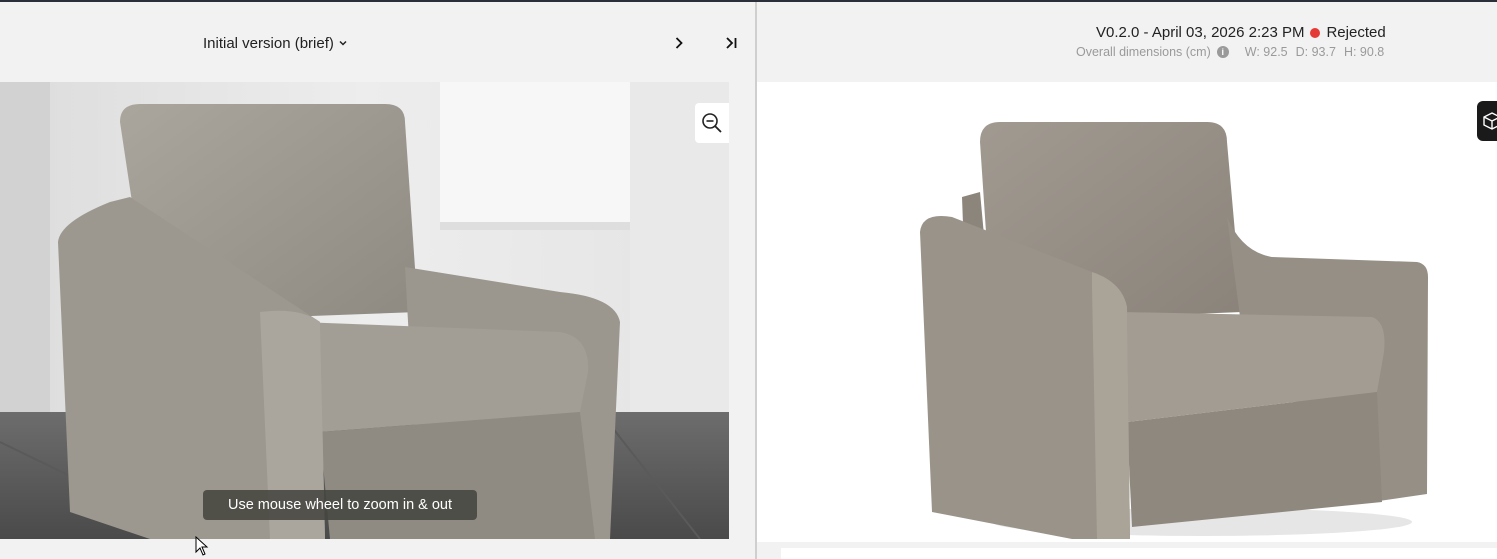 The height and width of the screenshot is (559, 1497). Describe the element at coordinates (1364, 52) in the screenshot. I see `dimension-height: H: 90.8` at that location.